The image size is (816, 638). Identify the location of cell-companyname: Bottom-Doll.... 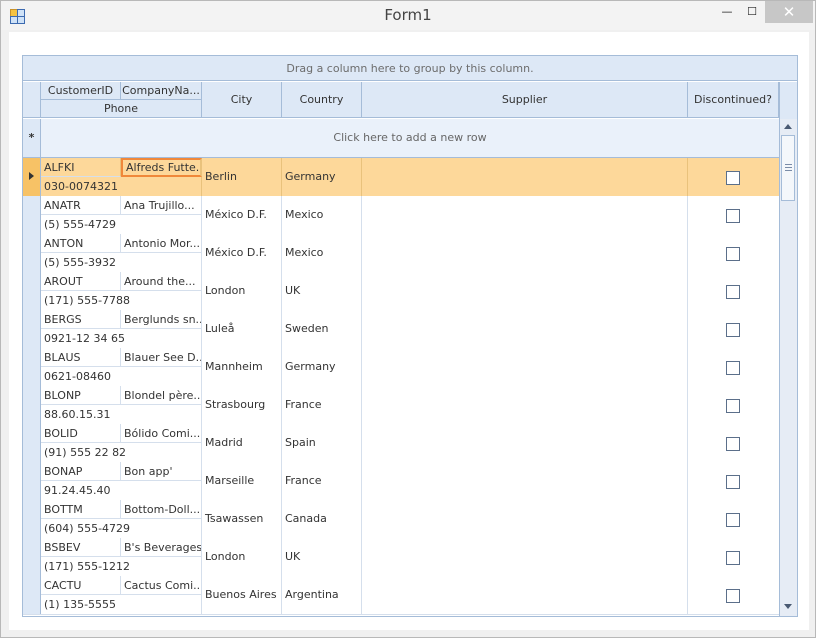
(161, 509).